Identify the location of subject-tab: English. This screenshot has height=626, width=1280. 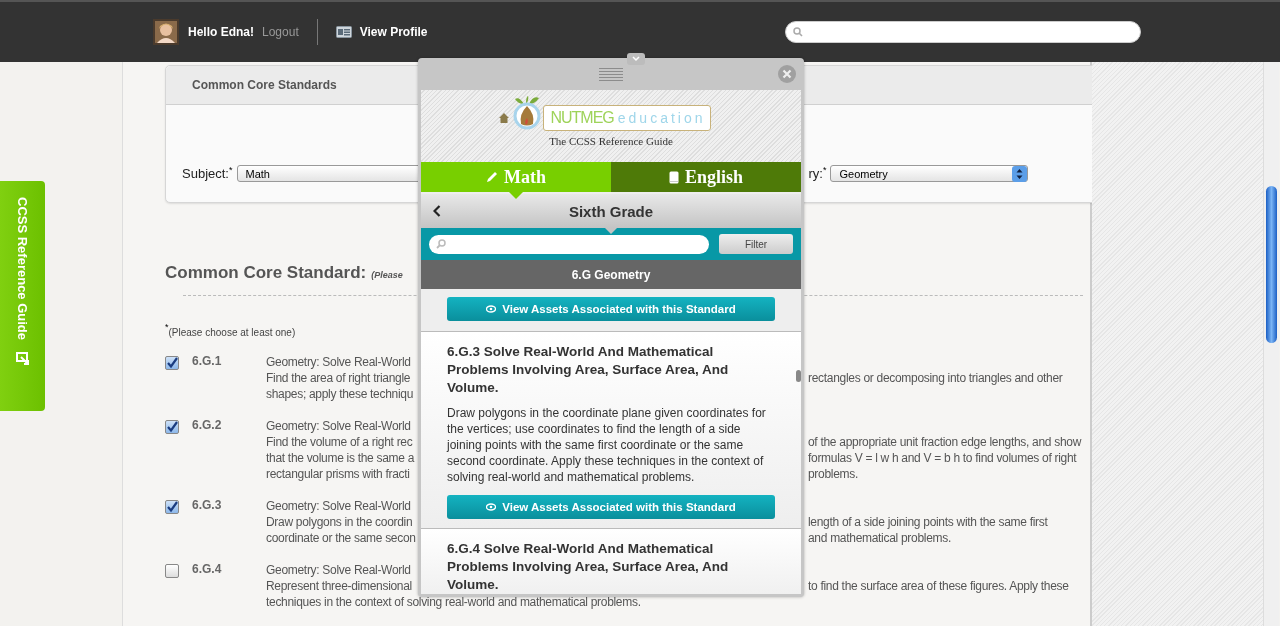
(706, 177).